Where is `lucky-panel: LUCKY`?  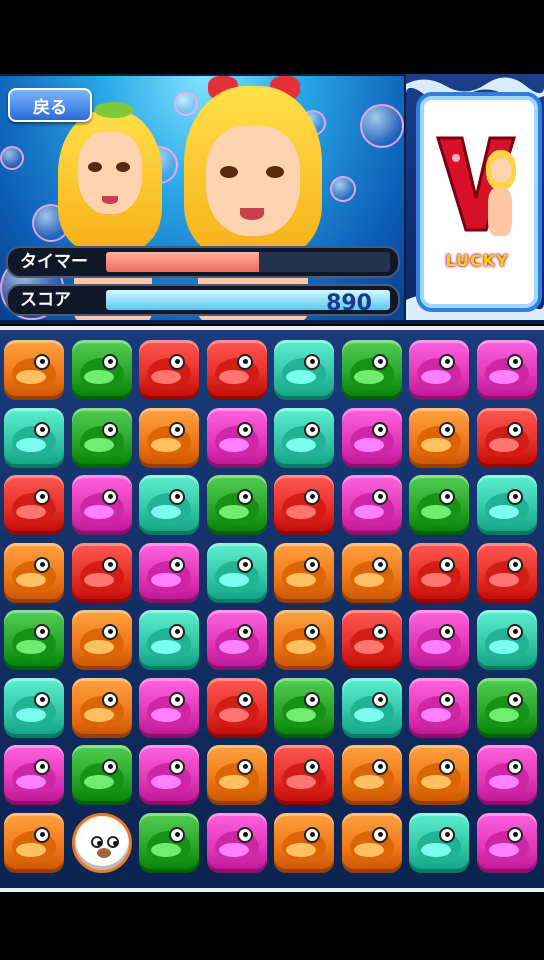
lucky-panel: LUCKY is located at coordinates (475, 197).